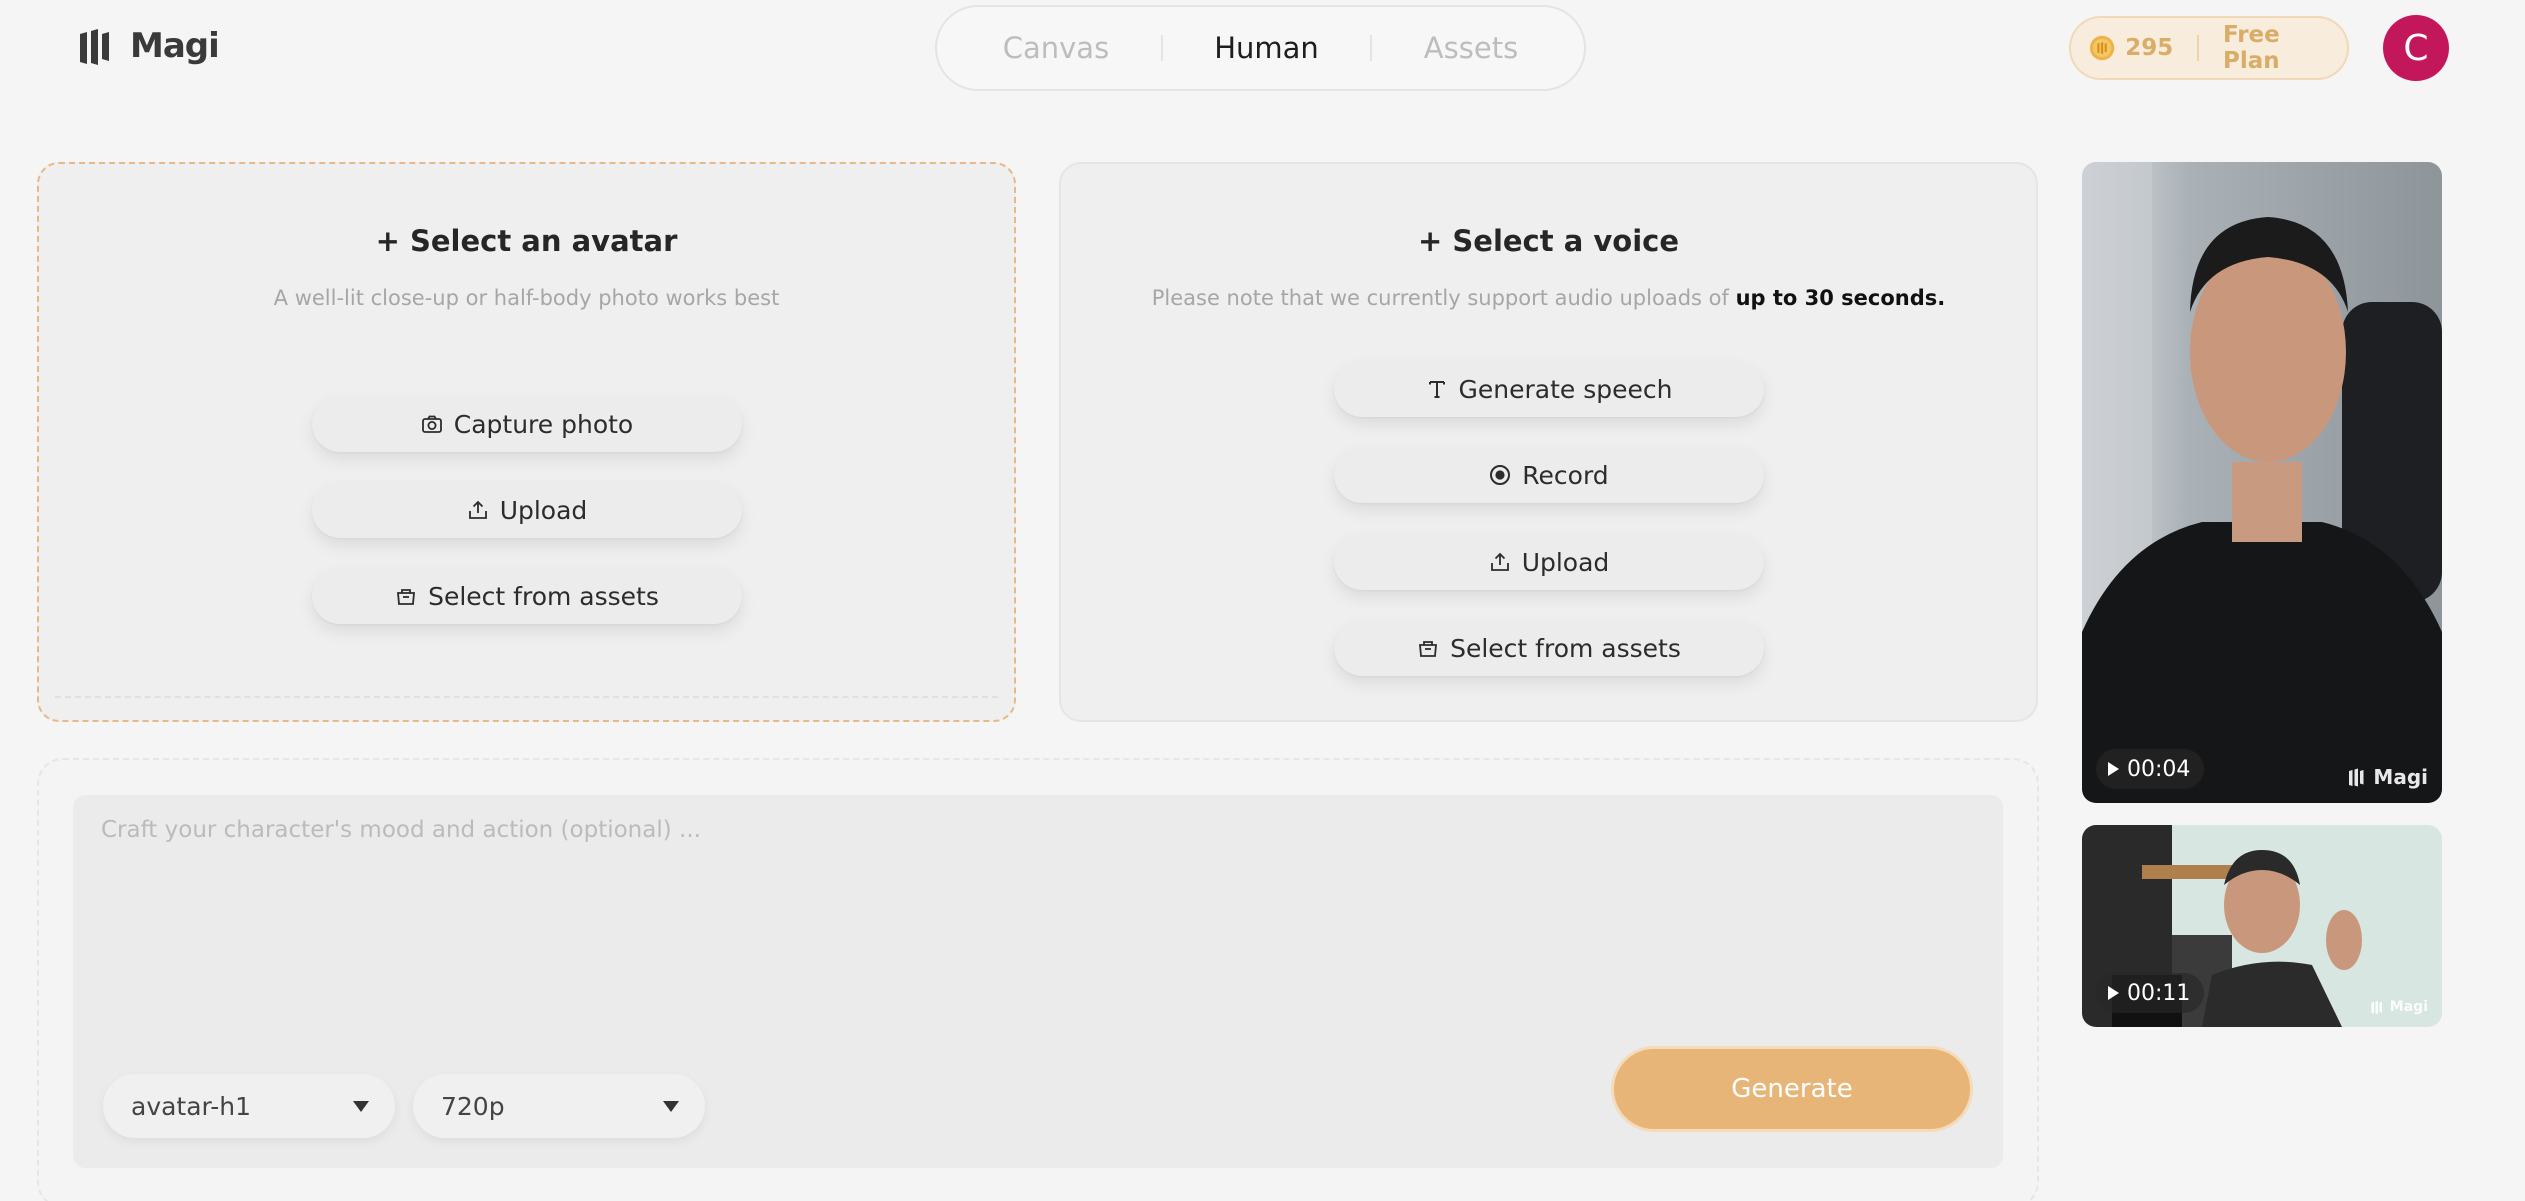 The height and width of the screenshot is (1201, 2525). I want to click on card-divider, so click(526, 697).